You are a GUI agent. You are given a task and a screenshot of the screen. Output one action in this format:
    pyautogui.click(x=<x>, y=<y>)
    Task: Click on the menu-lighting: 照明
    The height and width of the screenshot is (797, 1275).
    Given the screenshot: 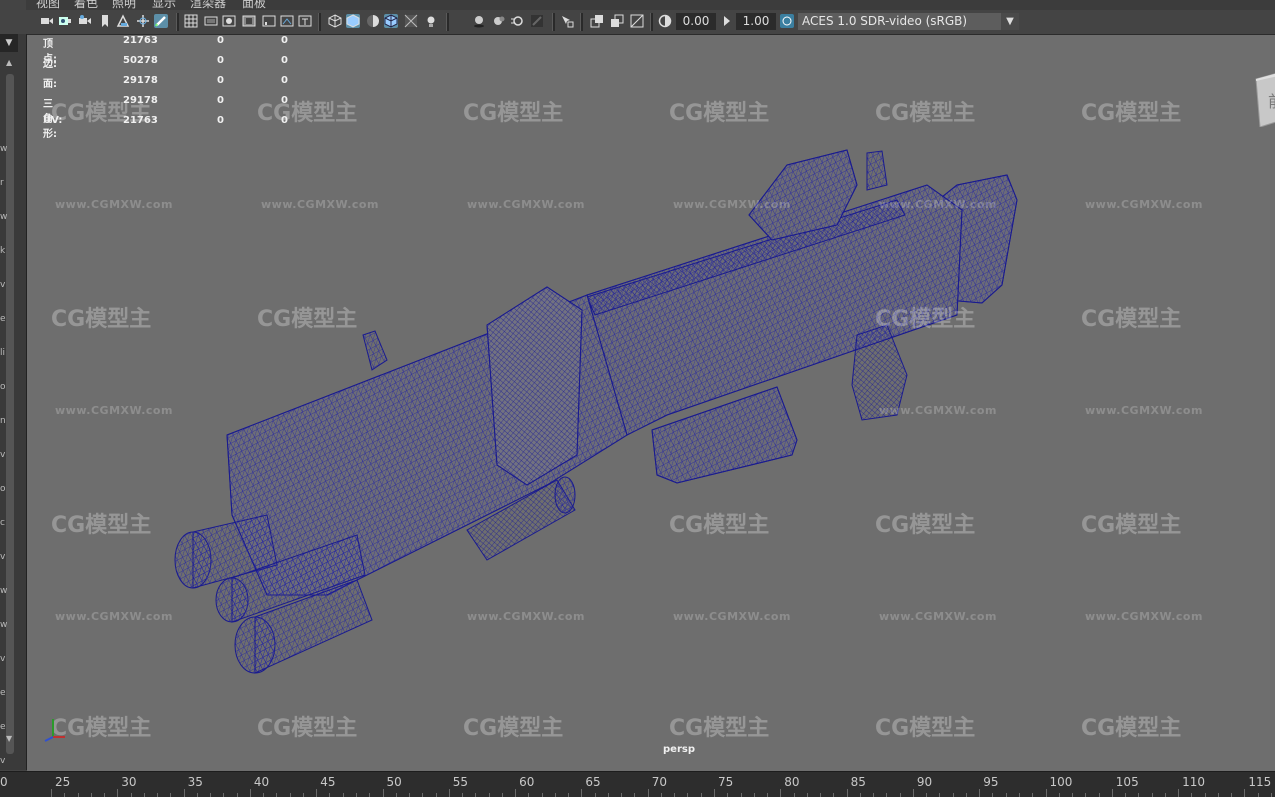 What is the action you would take?
    pyautogui.click(x=124, y=5)
    